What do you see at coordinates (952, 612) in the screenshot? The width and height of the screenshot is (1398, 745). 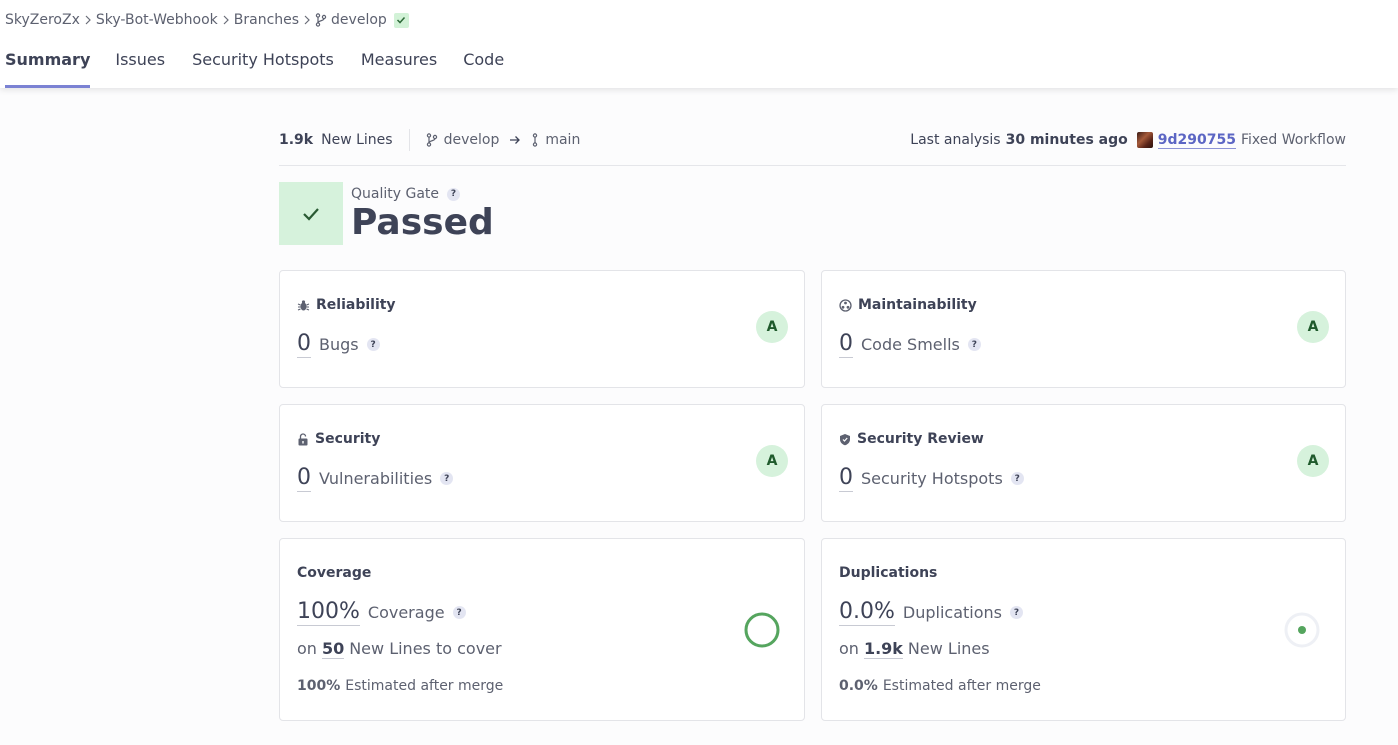 I see `duplications-label: Duplications` at bounding box center [952, 612].